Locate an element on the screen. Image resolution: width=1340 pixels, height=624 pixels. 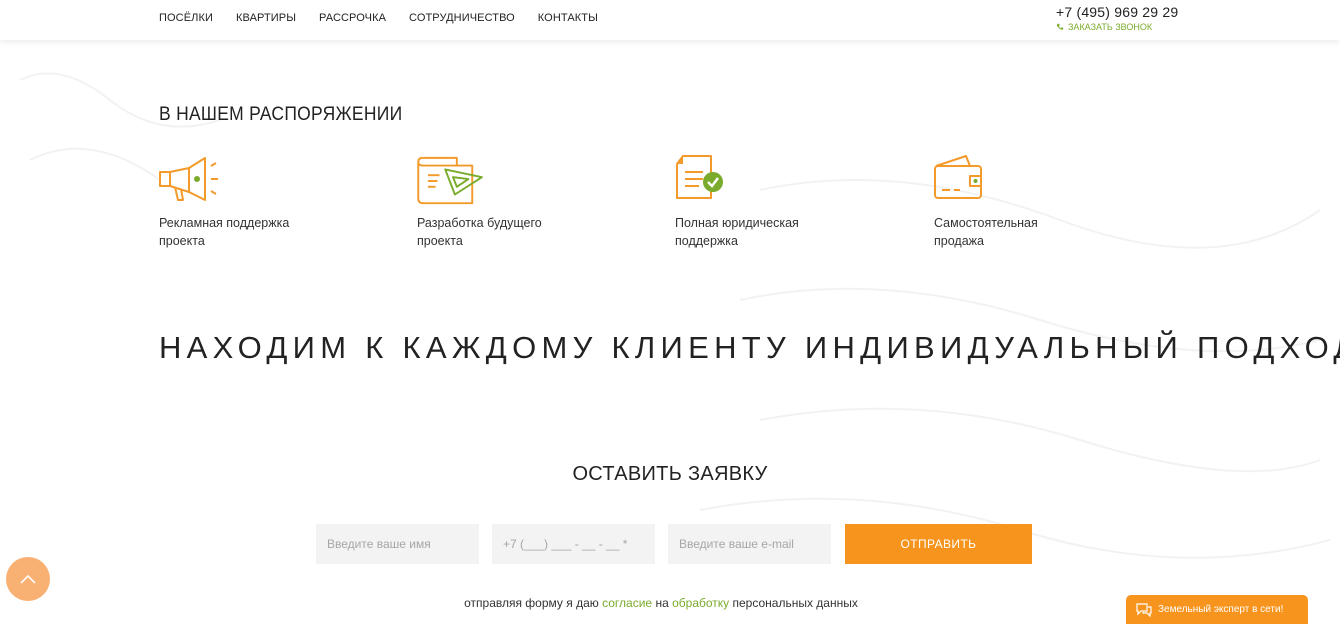
feature-self-sale: Самостоятельная продажа is located at coordinates (1009, 202).